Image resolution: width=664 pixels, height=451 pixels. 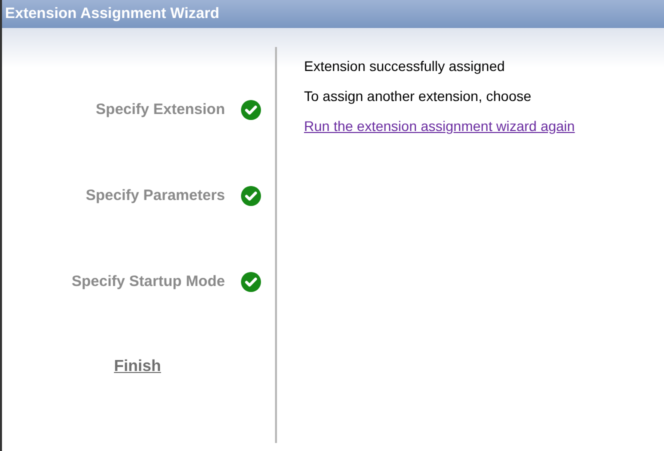 I want to click on step-label: Specify Extension, so click(x=160, y=110).